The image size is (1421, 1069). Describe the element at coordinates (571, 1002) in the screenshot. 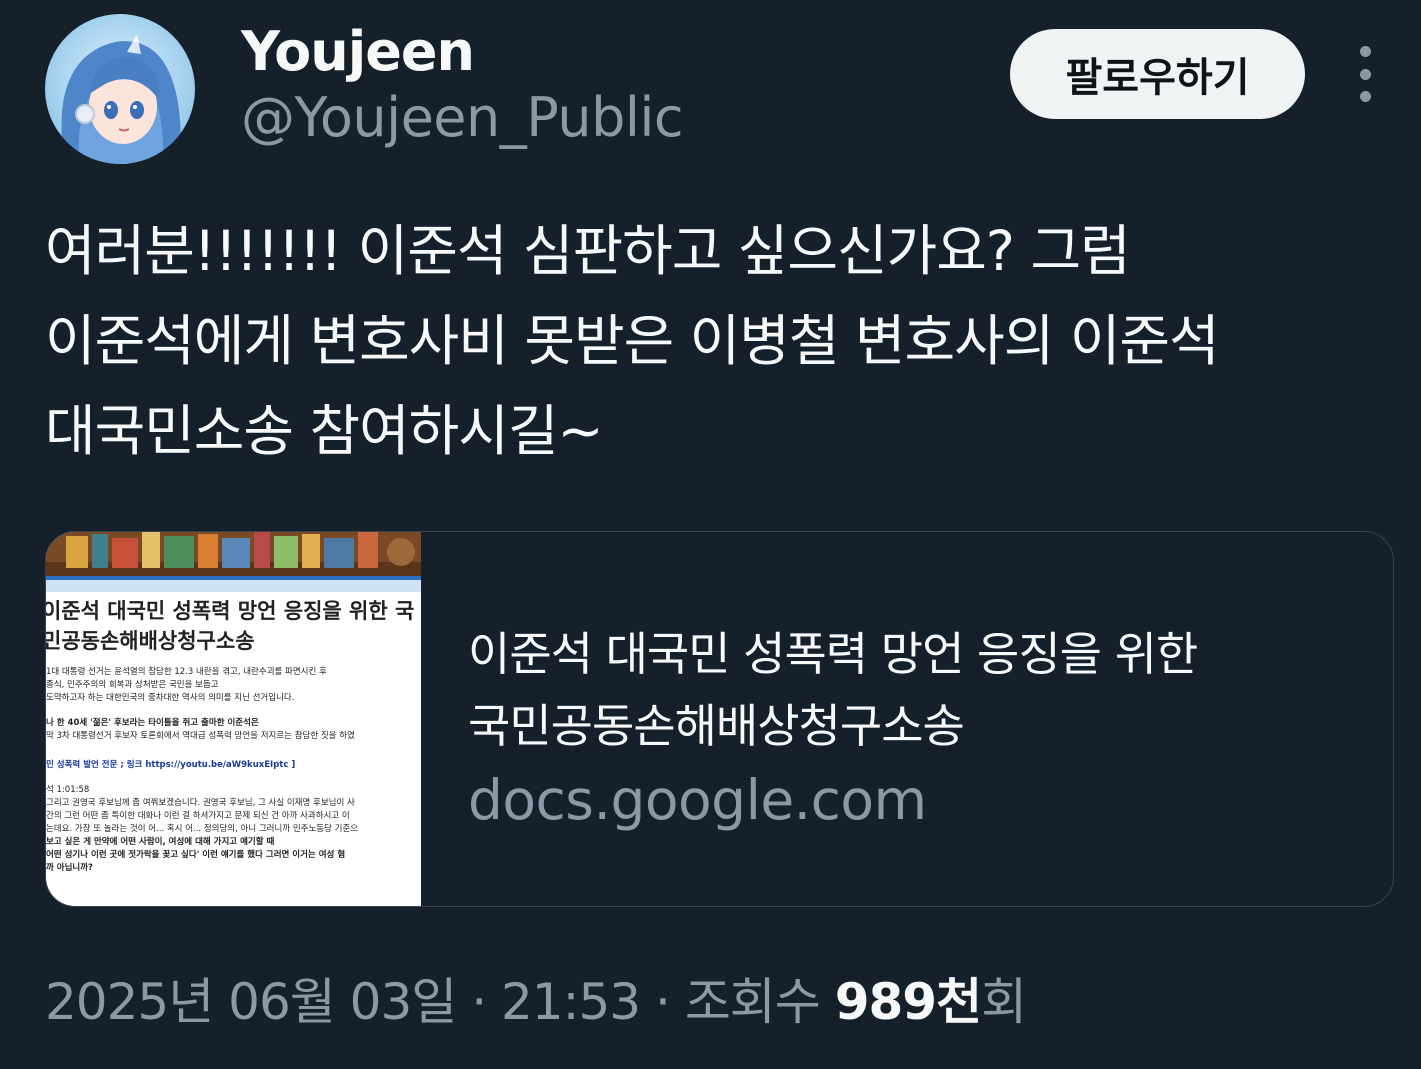

I see `tweet-time: 21:53` at that location.